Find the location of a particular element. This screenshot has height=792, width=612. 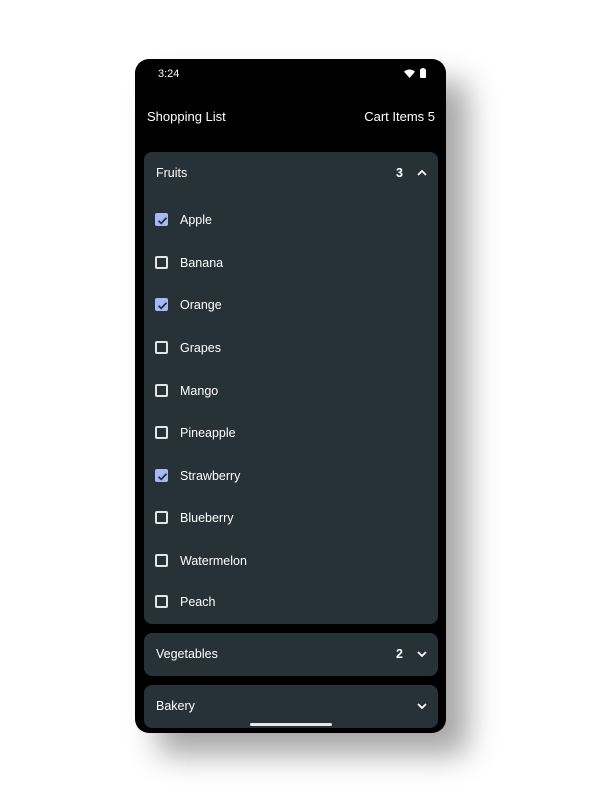

section-count: 2 is located at coordinates (399, 654).